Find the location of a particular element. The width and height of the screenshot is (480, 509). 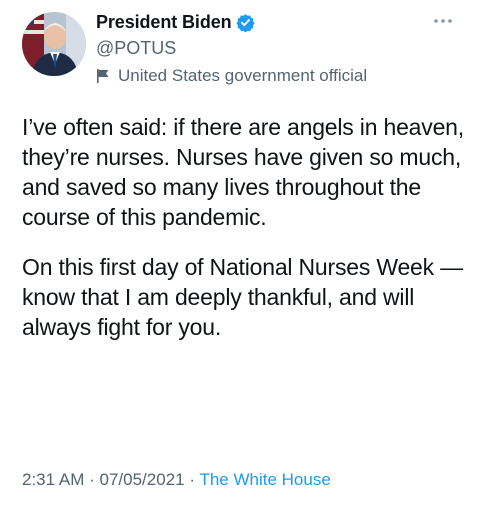

name-row: President Biden is located at coordinates (231, 22).